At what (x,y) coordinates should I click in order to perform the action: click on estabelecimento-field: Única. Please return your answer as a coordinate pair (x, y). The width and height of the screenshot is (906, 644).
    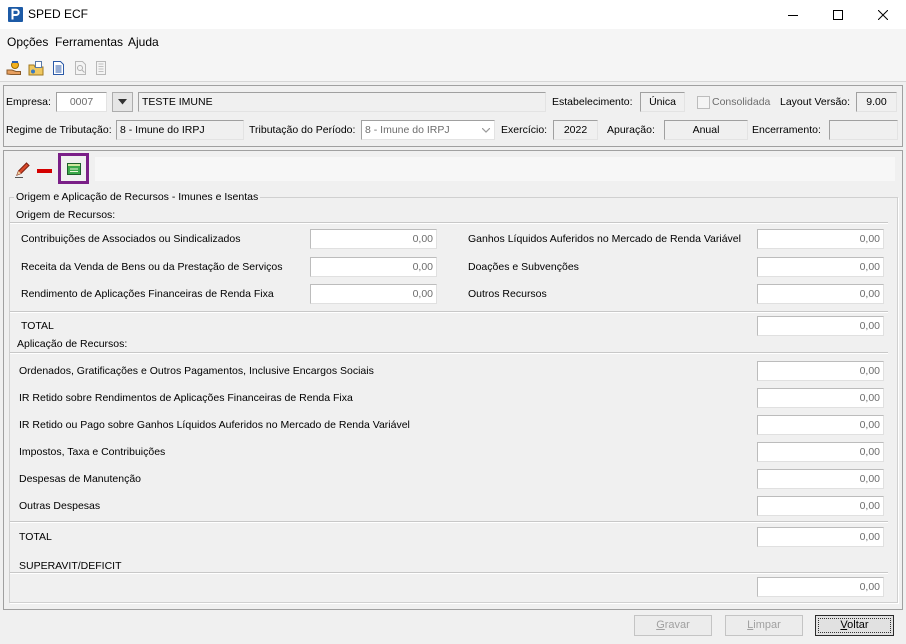
    Looking at the image, I should click on (662, 102).